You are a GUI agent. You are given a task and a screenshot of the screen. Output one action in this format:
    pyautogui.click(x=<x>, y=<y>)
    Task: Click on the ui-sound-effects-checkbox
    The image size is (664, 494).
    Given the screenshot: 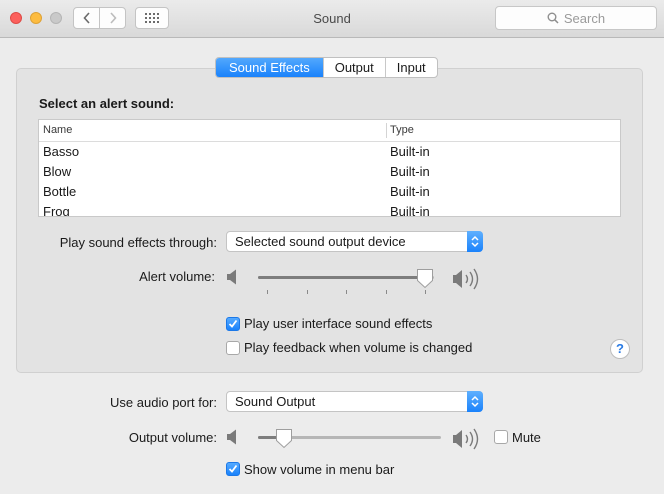 What is the action you would take?
    pyautogui.click(x=233, y=324)
    